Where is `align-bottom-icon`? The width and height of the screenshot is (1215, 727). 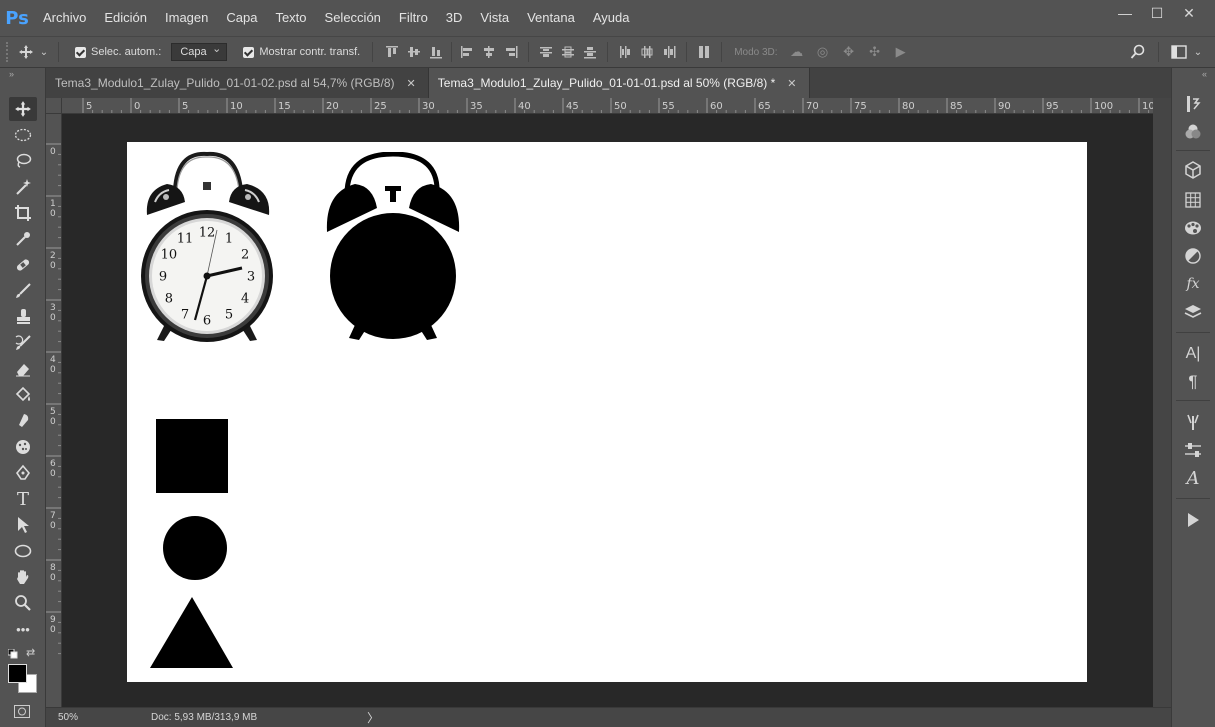
align-bottom-icon is located at coordinates (436, 52).